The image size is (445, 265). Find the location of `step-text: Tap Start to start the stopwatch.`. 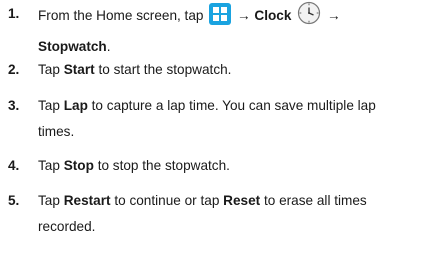

step-text: Tap Start to start the stopwatch. is located at coordinates (238, 70).